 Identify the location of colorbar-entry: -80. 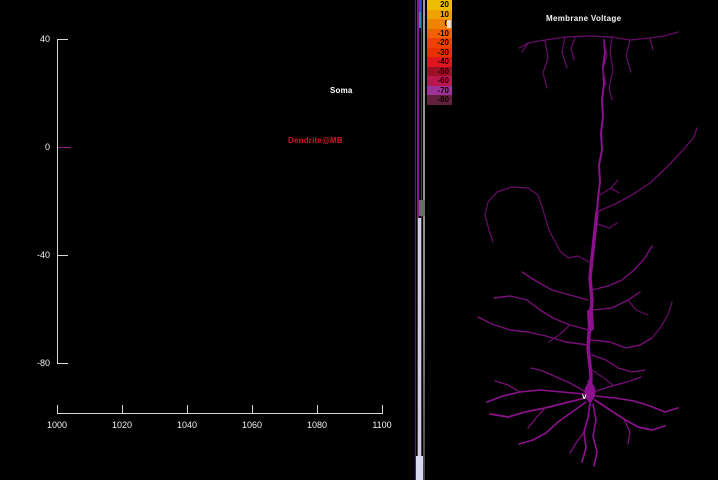
(439, 100).